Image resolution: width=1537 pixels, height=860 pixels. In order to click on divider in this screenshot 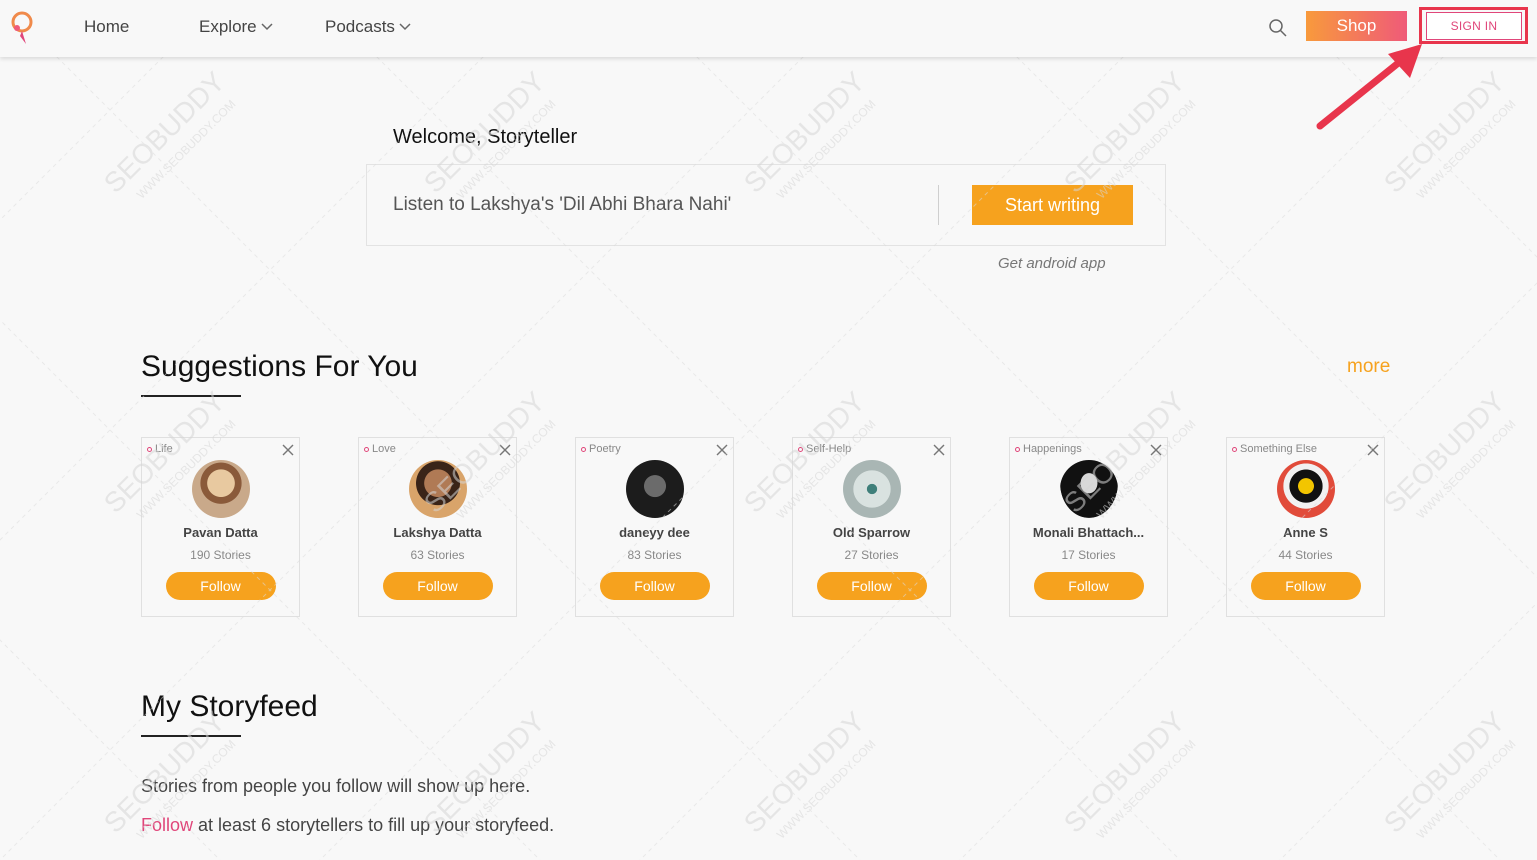, I will do `click(938, 205)`.